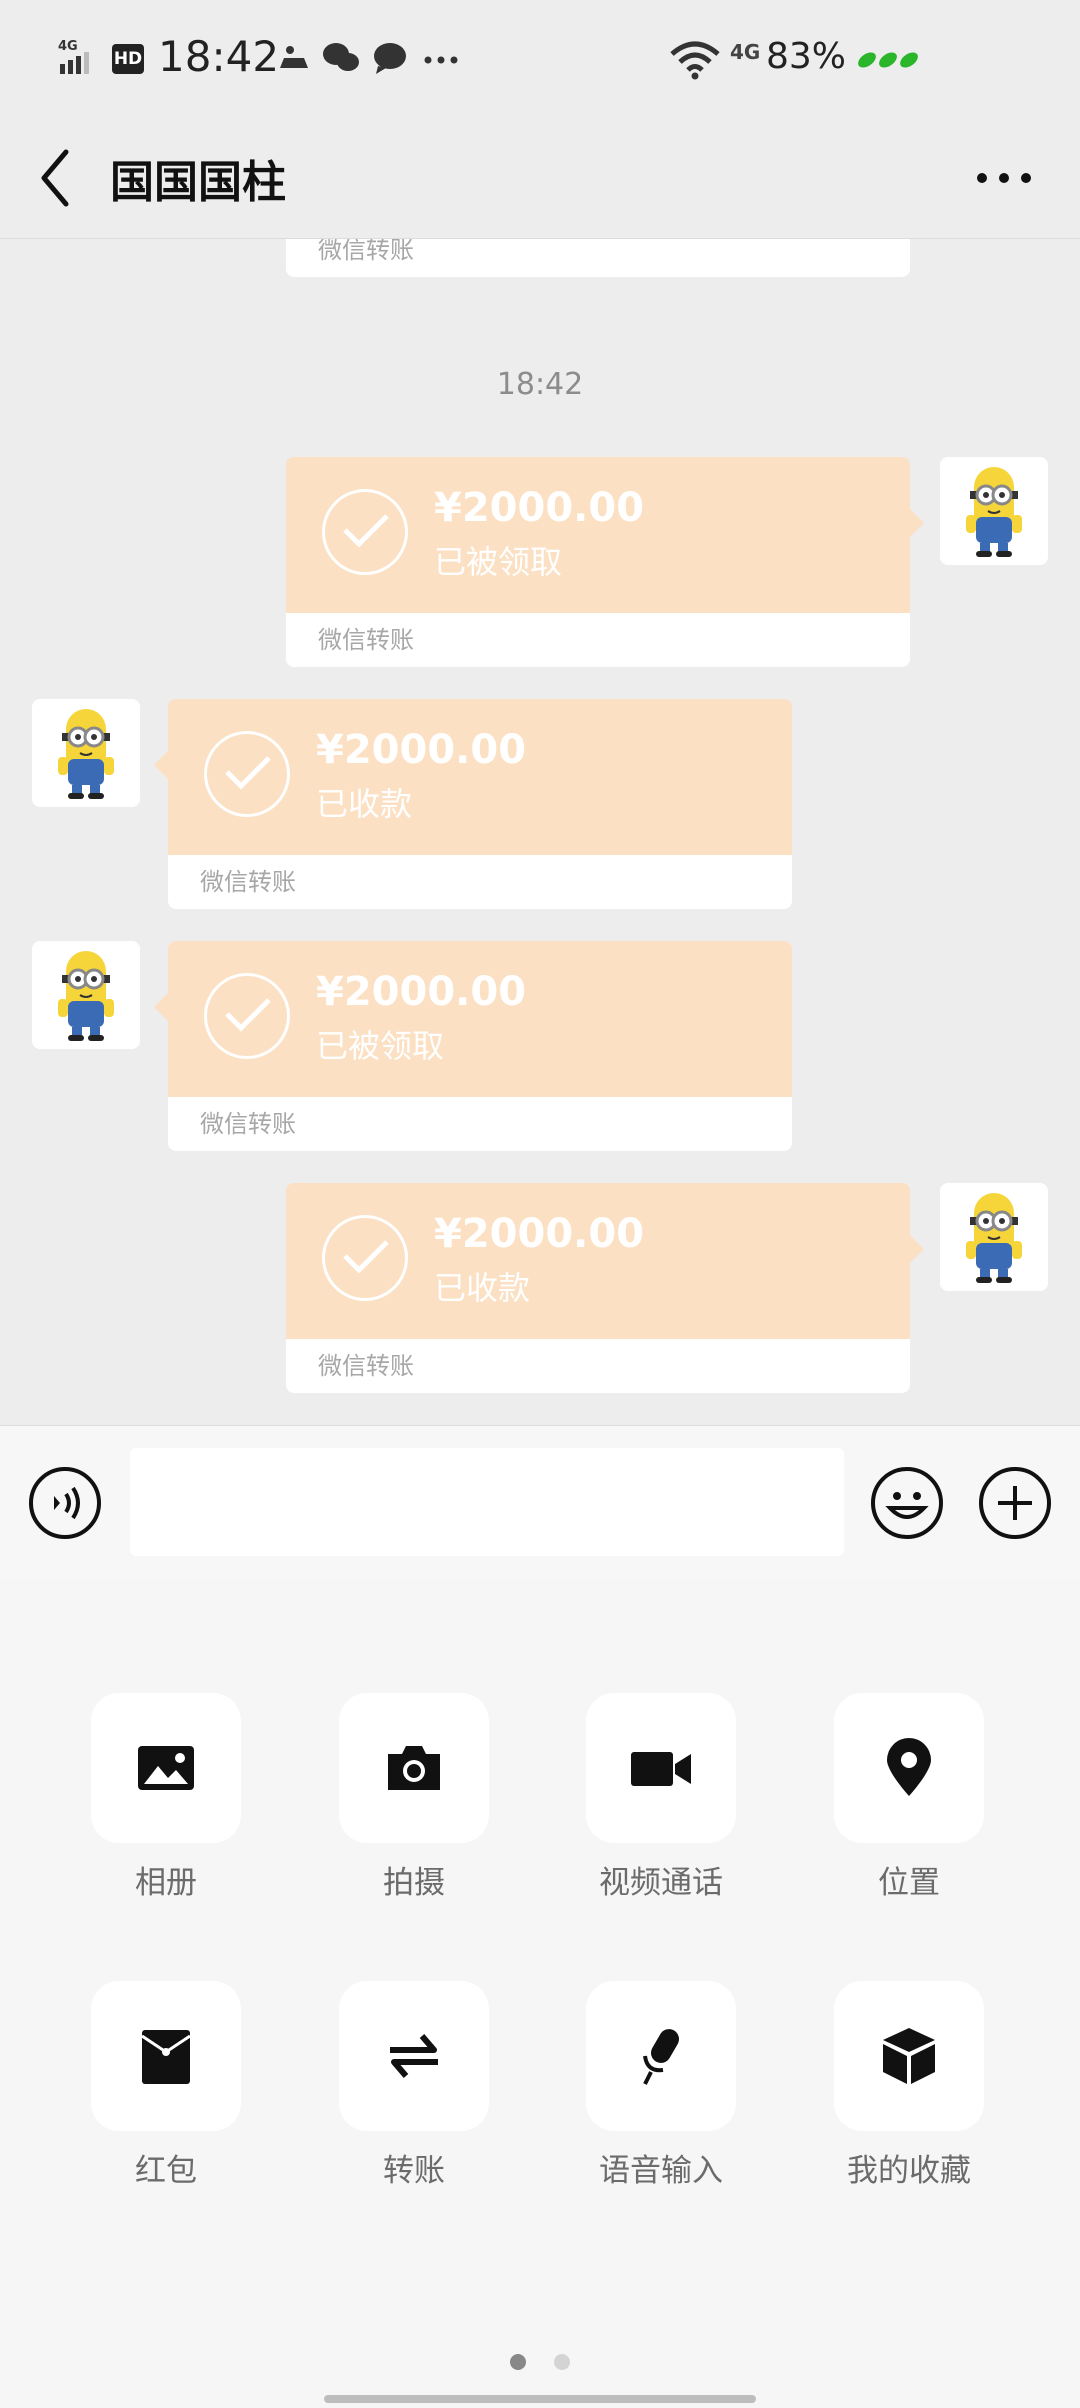 Image resolution: width=1080 pixels, height=2408 pixels. Describe the element at coordinates (414, 2085) in the screenshot. I see `tile-transfer: 转账` at that location.